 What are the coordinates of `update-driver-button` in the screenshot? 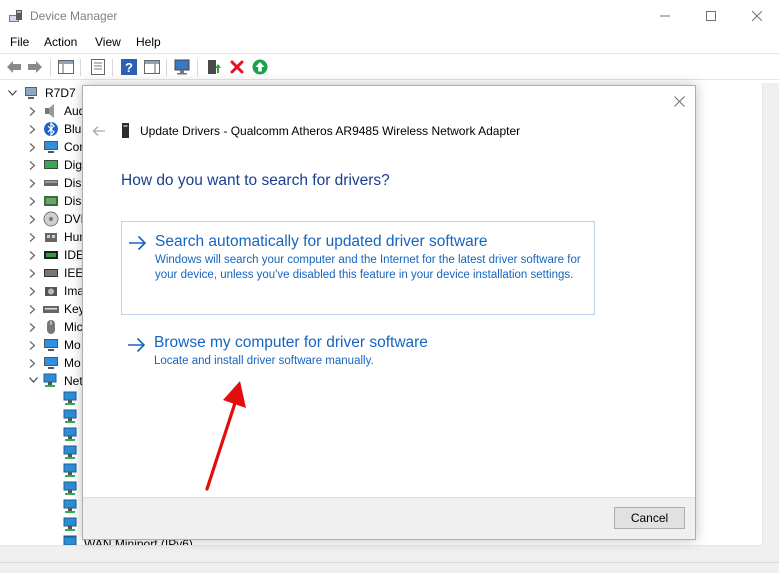 It's located at (214, 67).